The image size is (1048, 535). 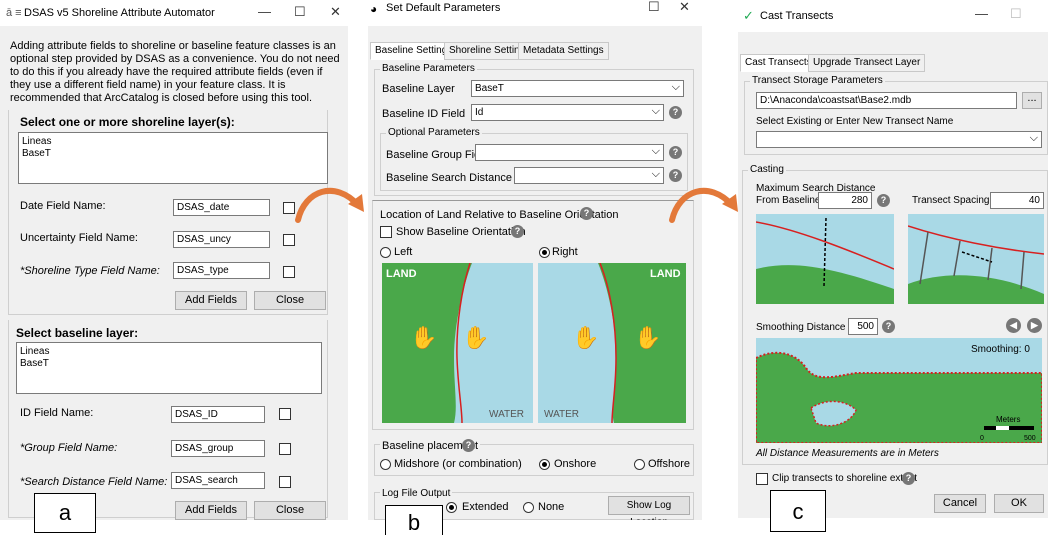 What do you see at coordinates (385, 464) in the screenshot?
I see `midshore-radio` at bounding box center [385, 464].